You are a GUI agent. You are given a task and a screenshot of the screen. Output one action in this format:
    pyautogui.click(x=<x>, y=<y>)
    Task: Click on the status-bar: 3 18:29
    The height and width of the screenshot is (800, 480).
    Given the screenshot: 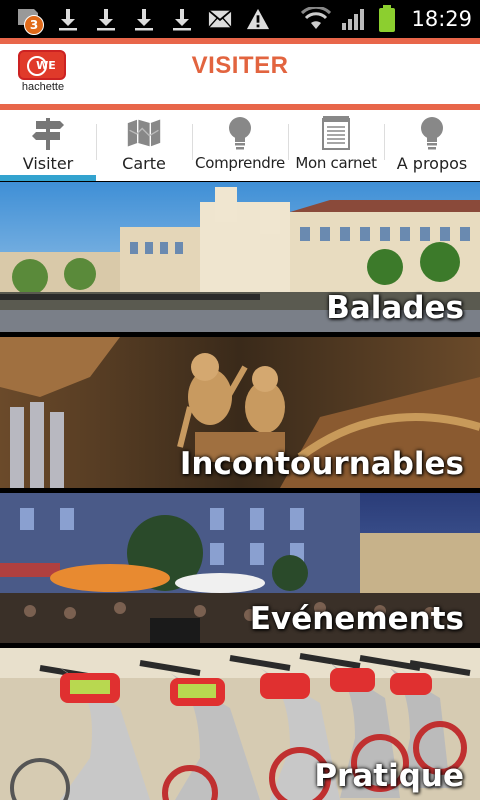 What is the action you would take?
    pyautogui.click(x=240, y=19)
    